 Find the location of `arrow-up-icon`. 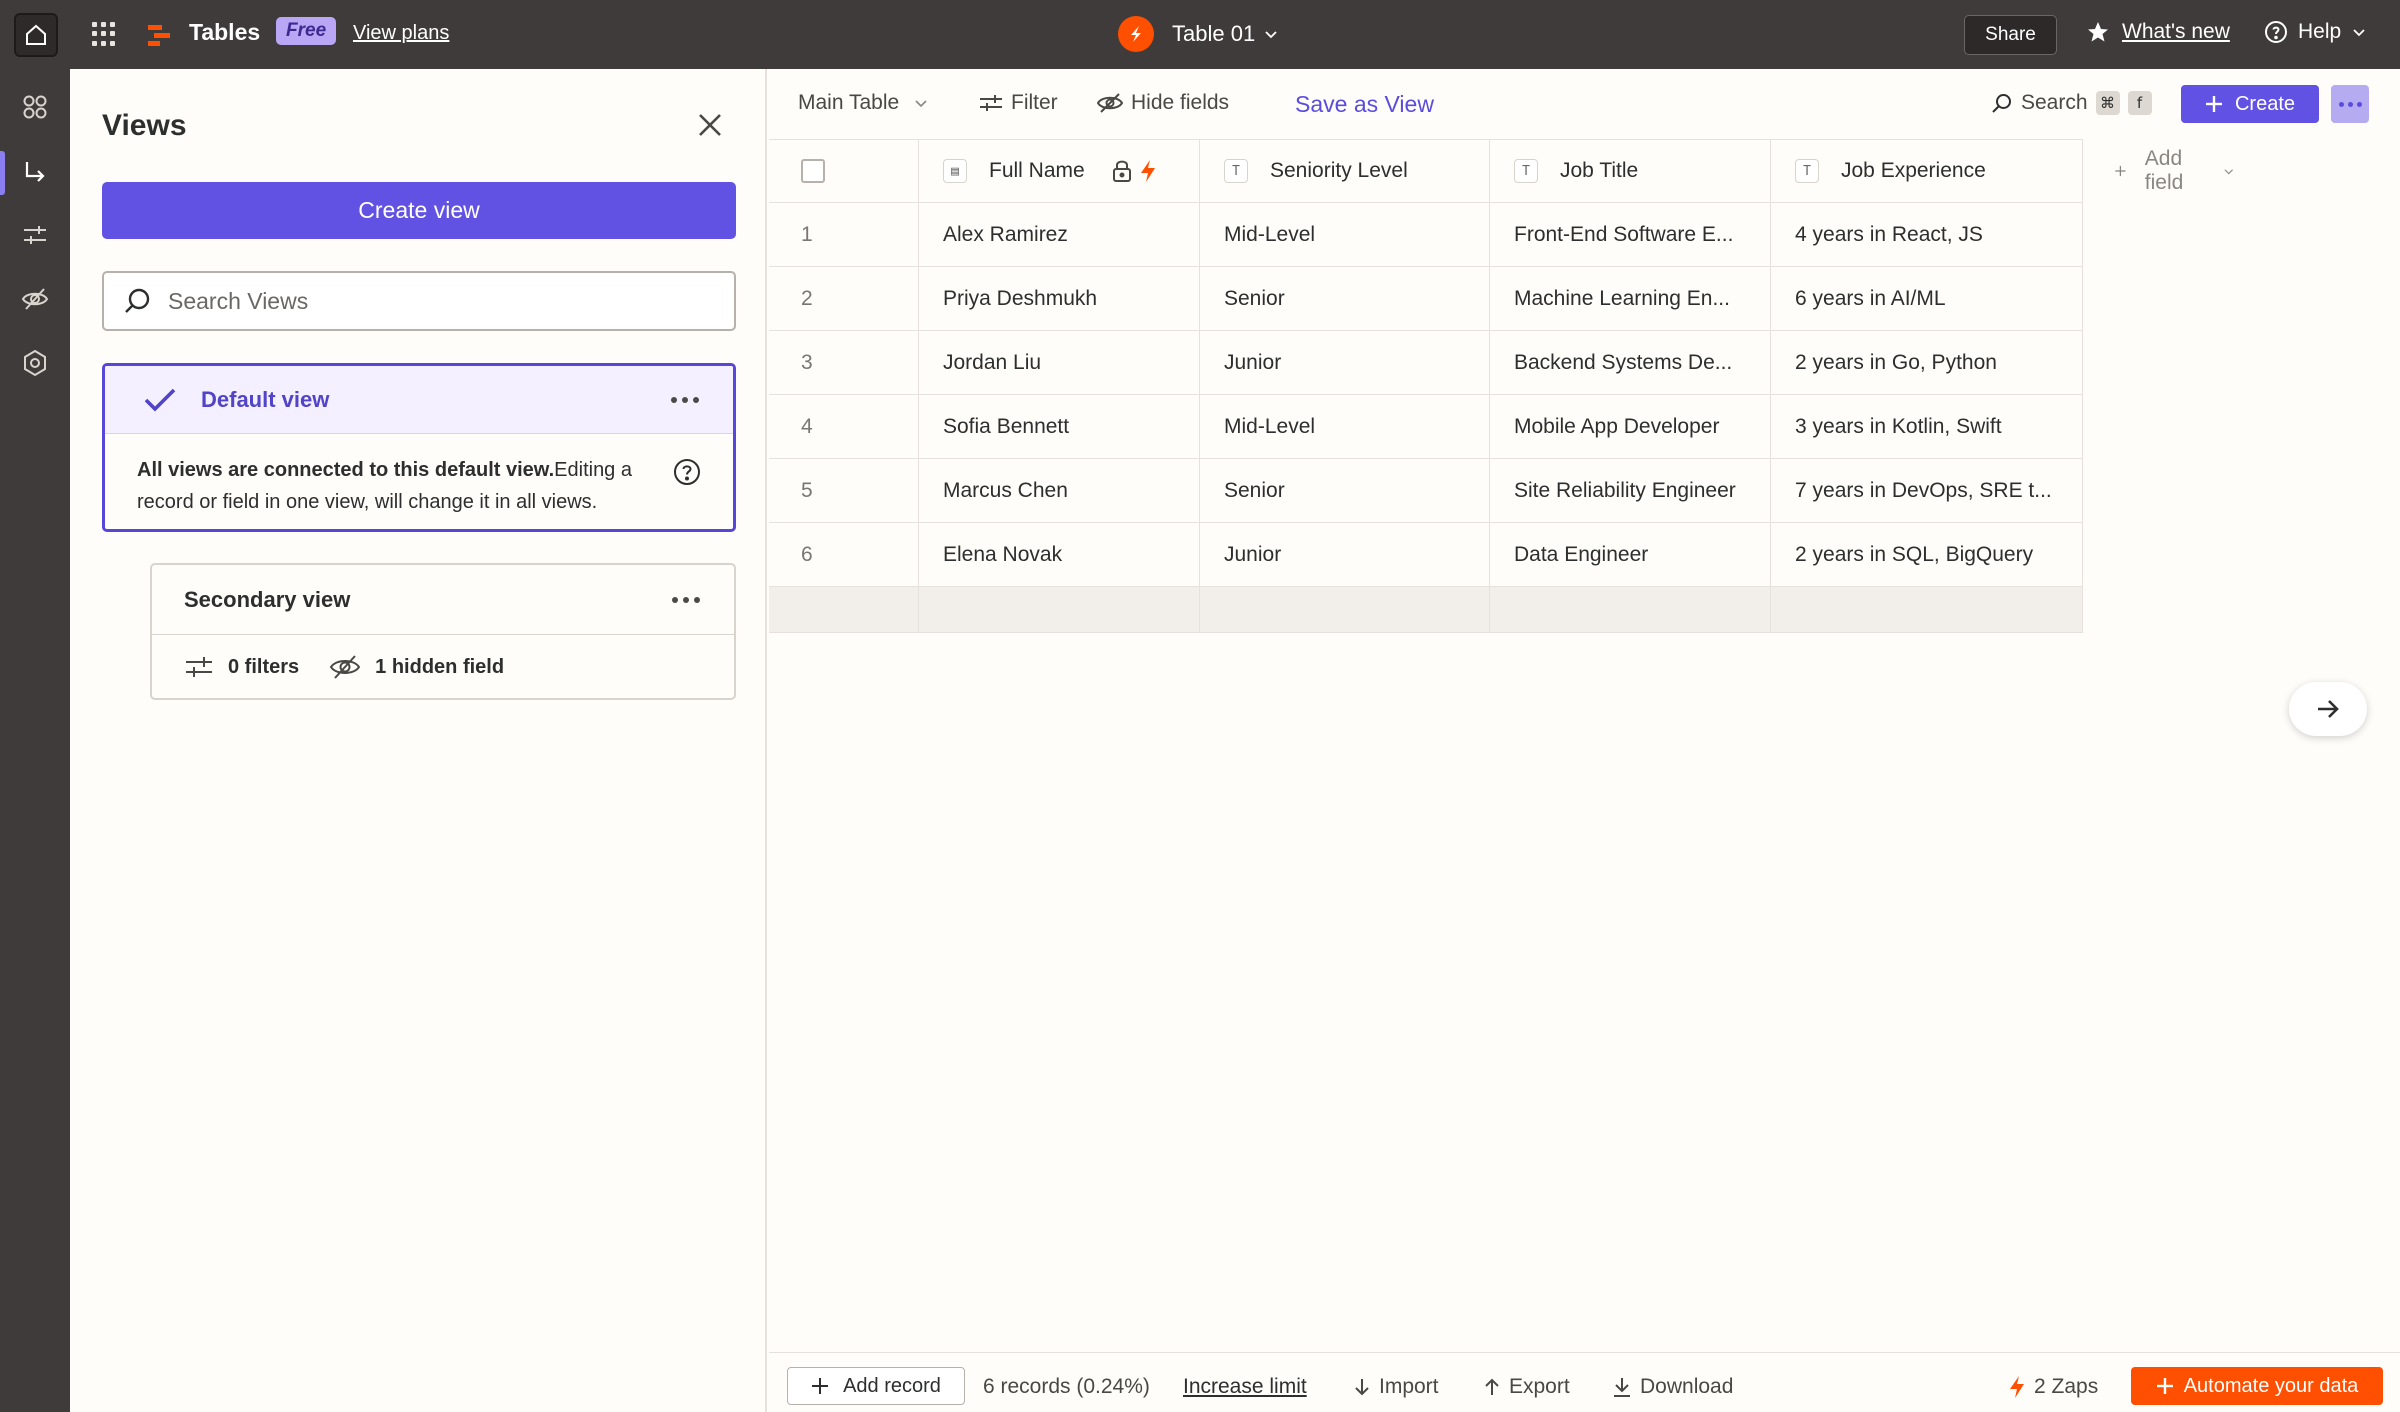

arrow-up-icon is located at coordinates (1492, 1386).